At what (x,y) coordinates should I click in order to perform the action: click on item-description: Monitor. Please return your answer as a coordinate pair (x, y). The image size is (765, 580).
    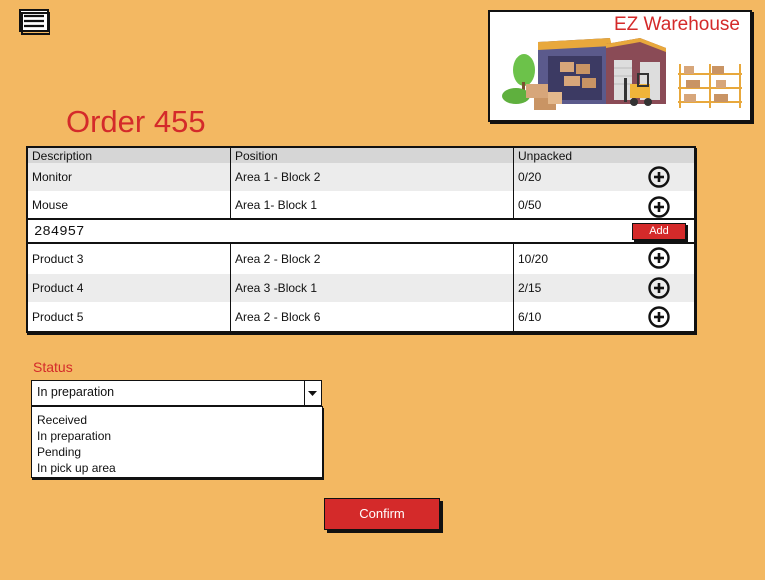
    Looking at the image, I should click on (52, 177).